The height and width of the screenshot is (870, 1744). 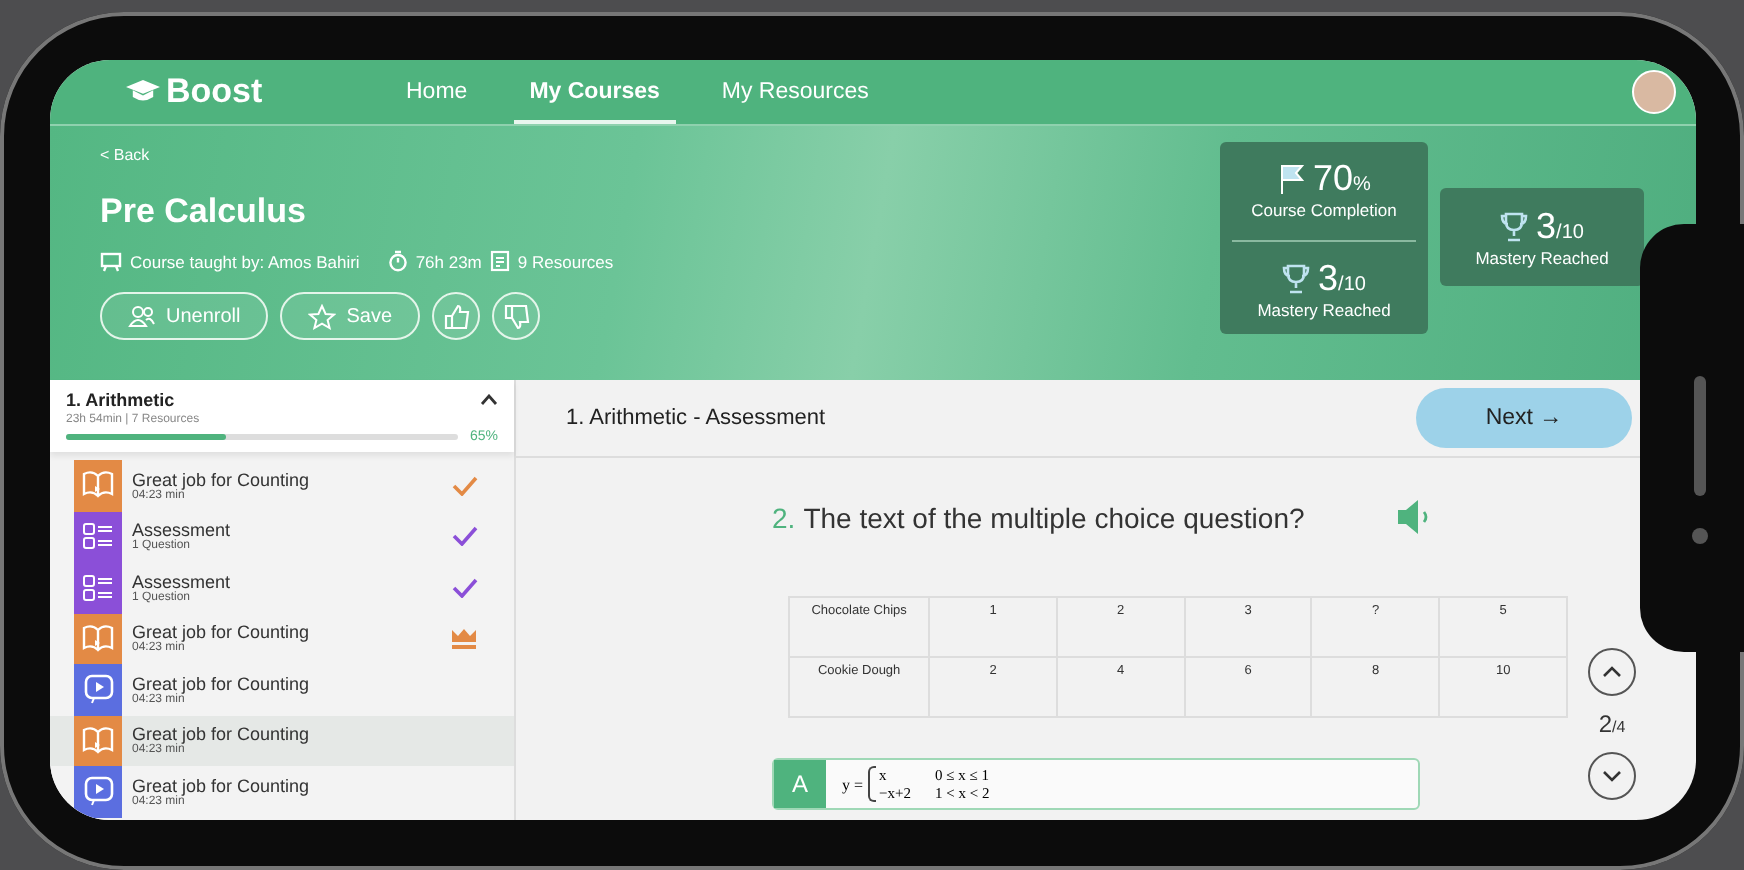 I want to click on graduation-cap-icon, so click(x=143, y=92).